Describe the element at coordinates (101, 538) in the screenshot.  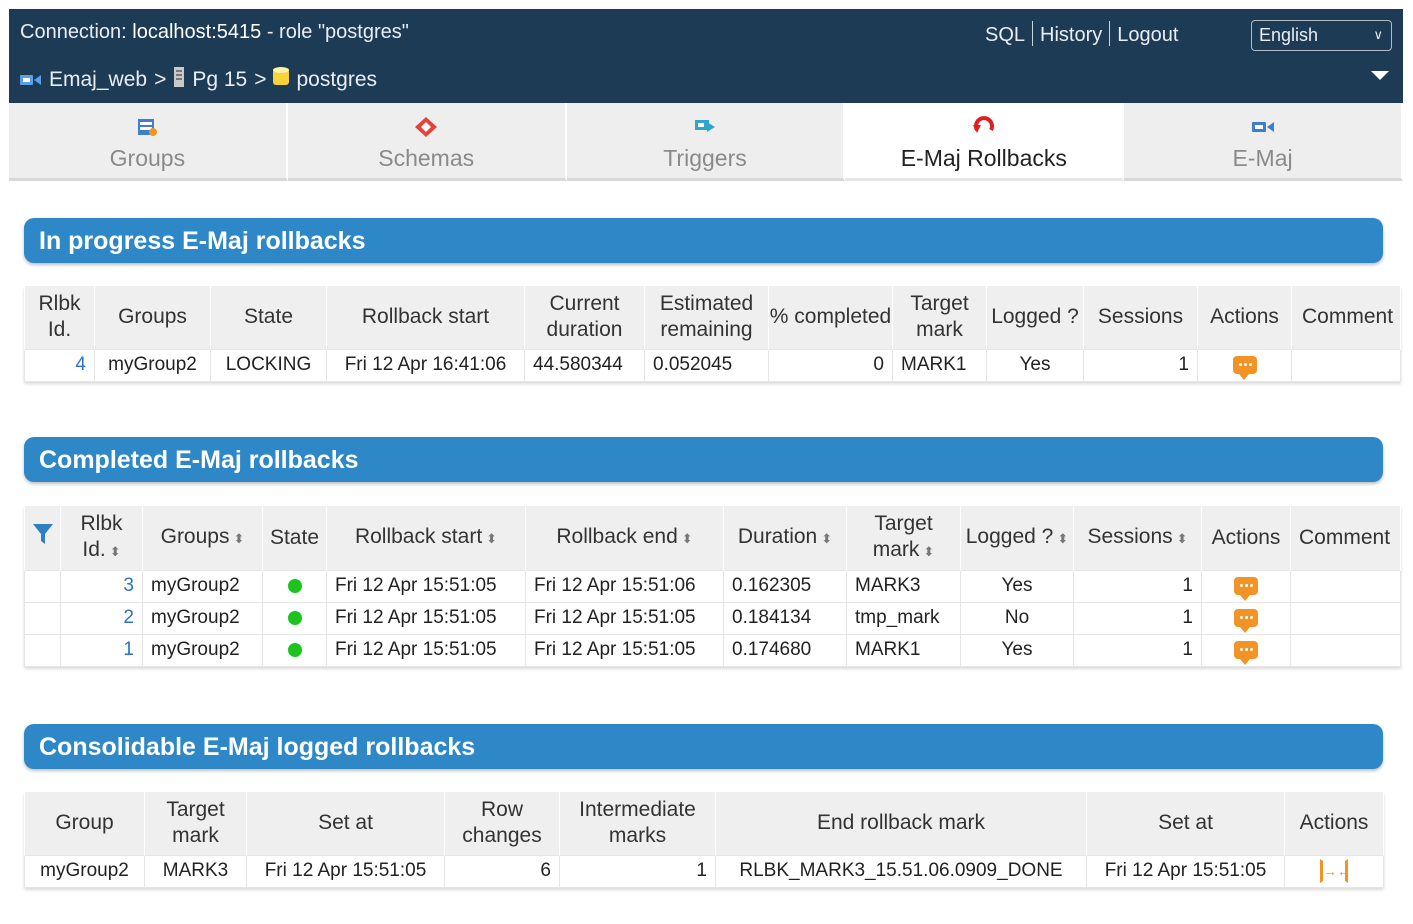
I see `col-rlbk-id: Rlbk Id. ⬍` at that location.